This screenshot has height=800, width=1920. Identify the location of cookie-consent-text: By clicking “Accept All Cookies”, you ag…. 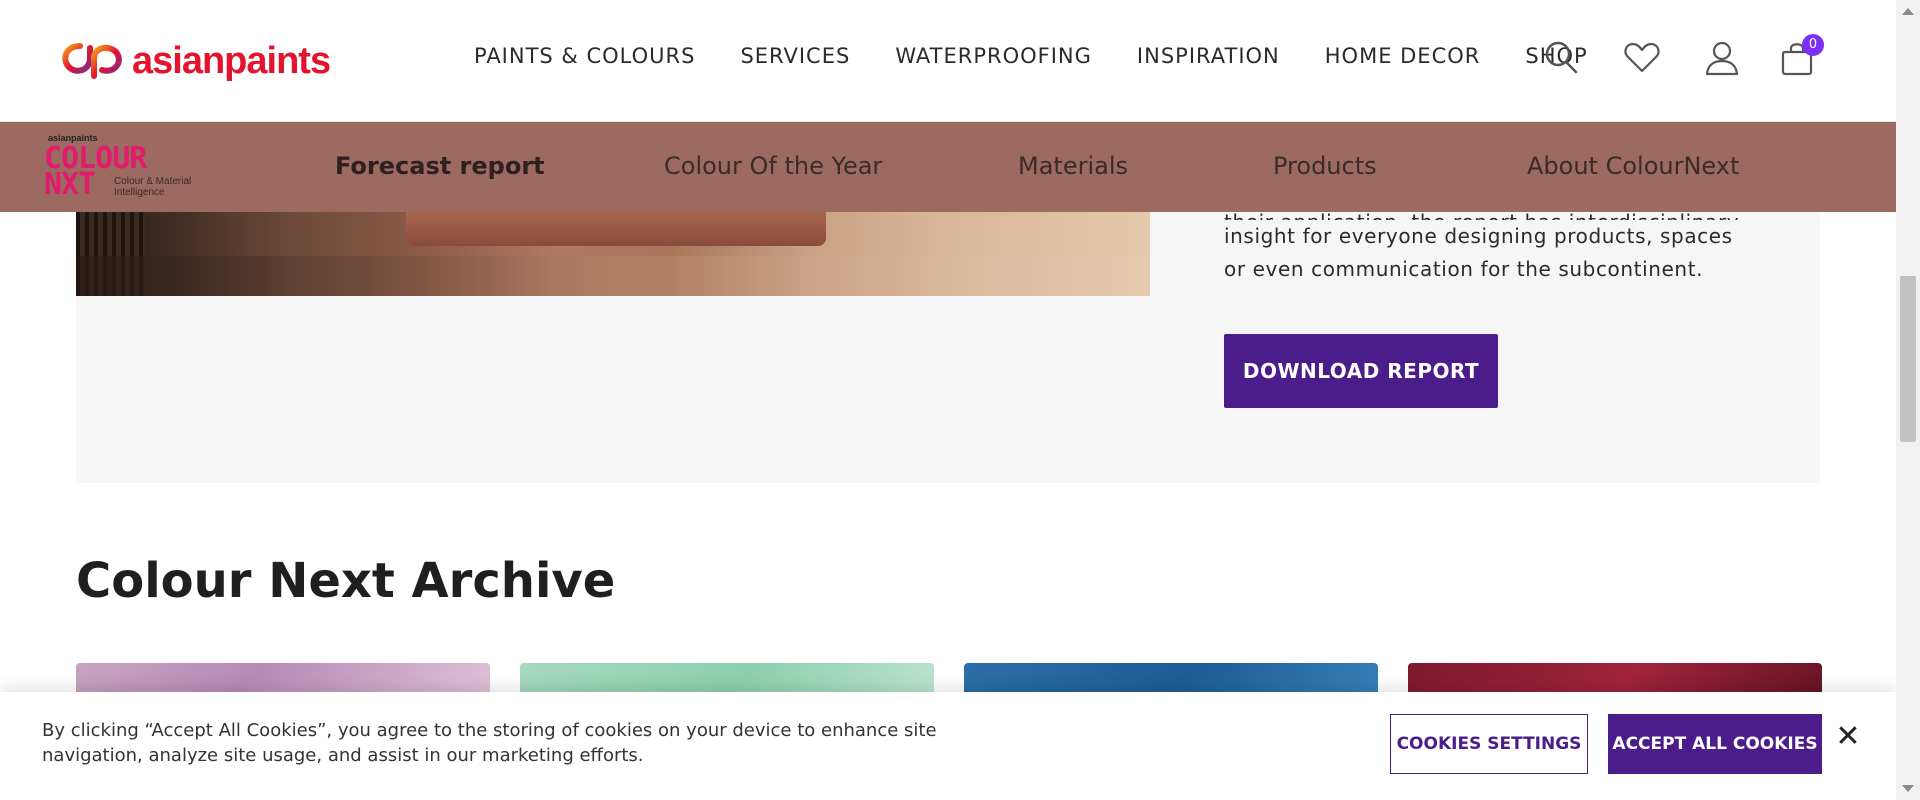
(489, 743).